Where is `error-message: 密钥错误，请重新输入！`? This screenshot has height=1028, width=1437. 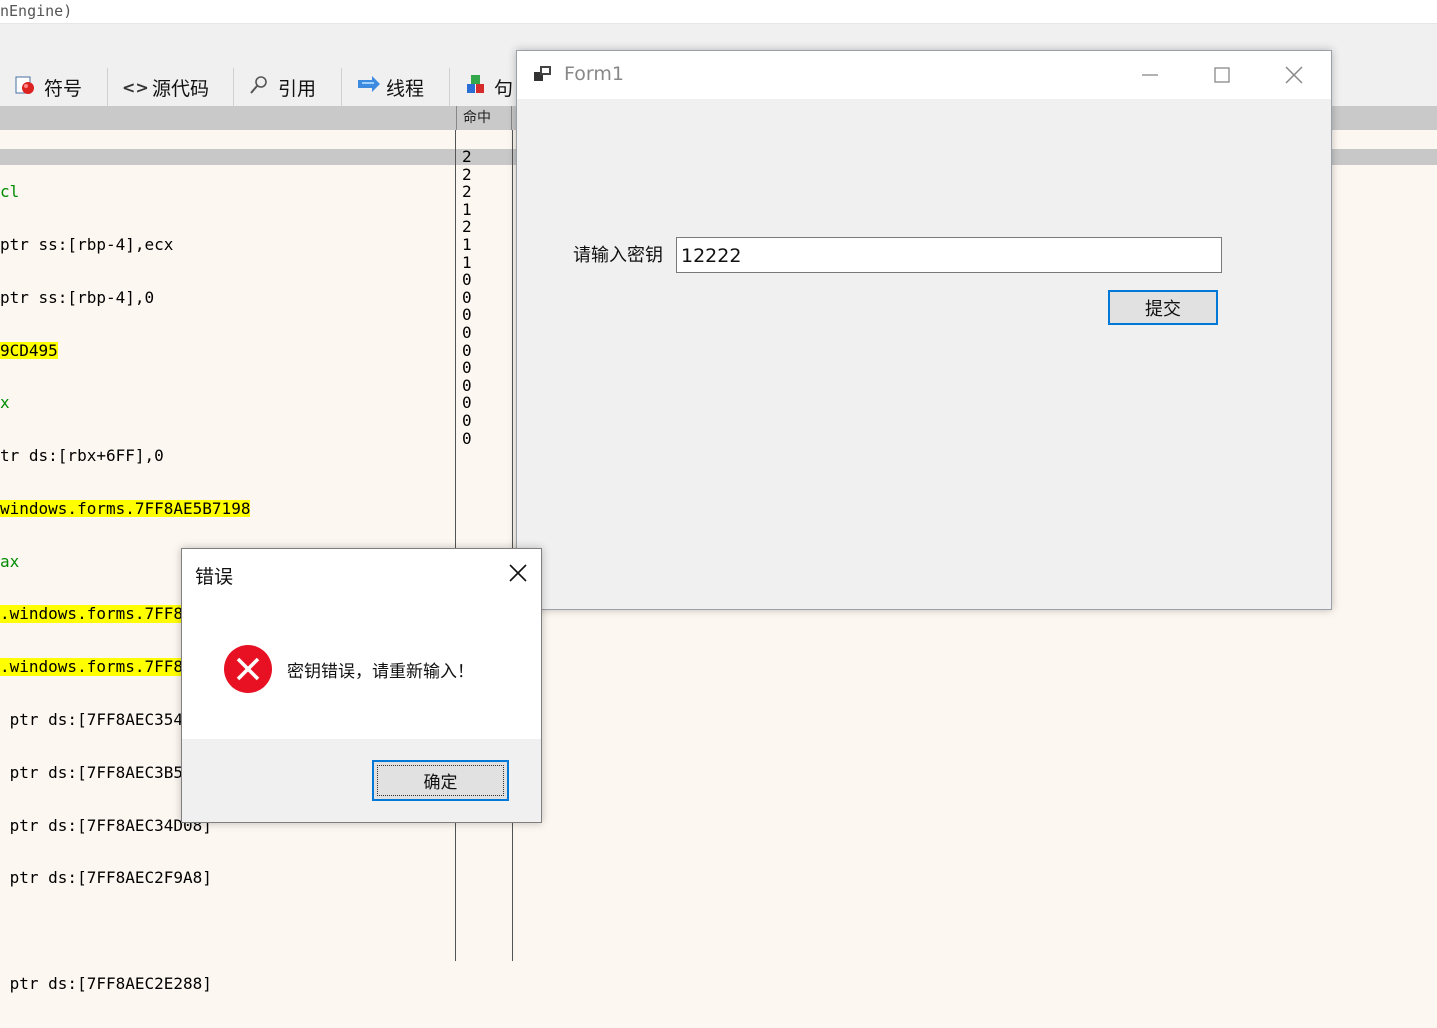 error-message: 密钥错误，请重新输入！ is located at coordinates (380, 672).